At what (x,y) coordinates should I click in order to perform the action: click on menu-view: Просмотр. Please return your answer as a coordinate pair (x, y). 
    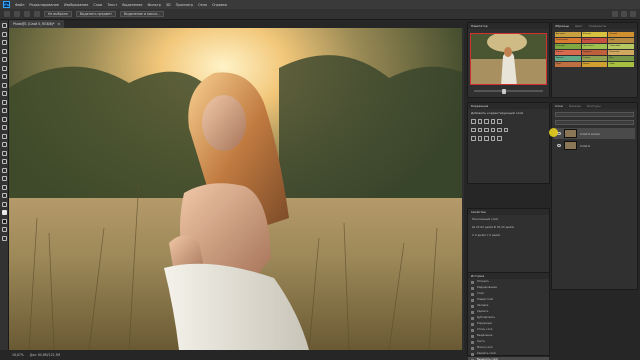
    Looking at the image, I should click on (184, 5).